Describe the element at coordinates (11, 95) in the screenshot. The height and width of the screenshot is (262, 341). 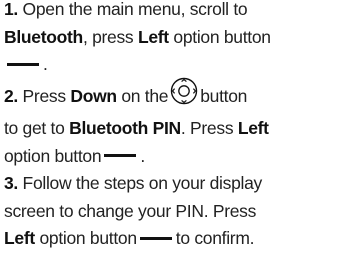
I see `step-number: 2.` at that location.